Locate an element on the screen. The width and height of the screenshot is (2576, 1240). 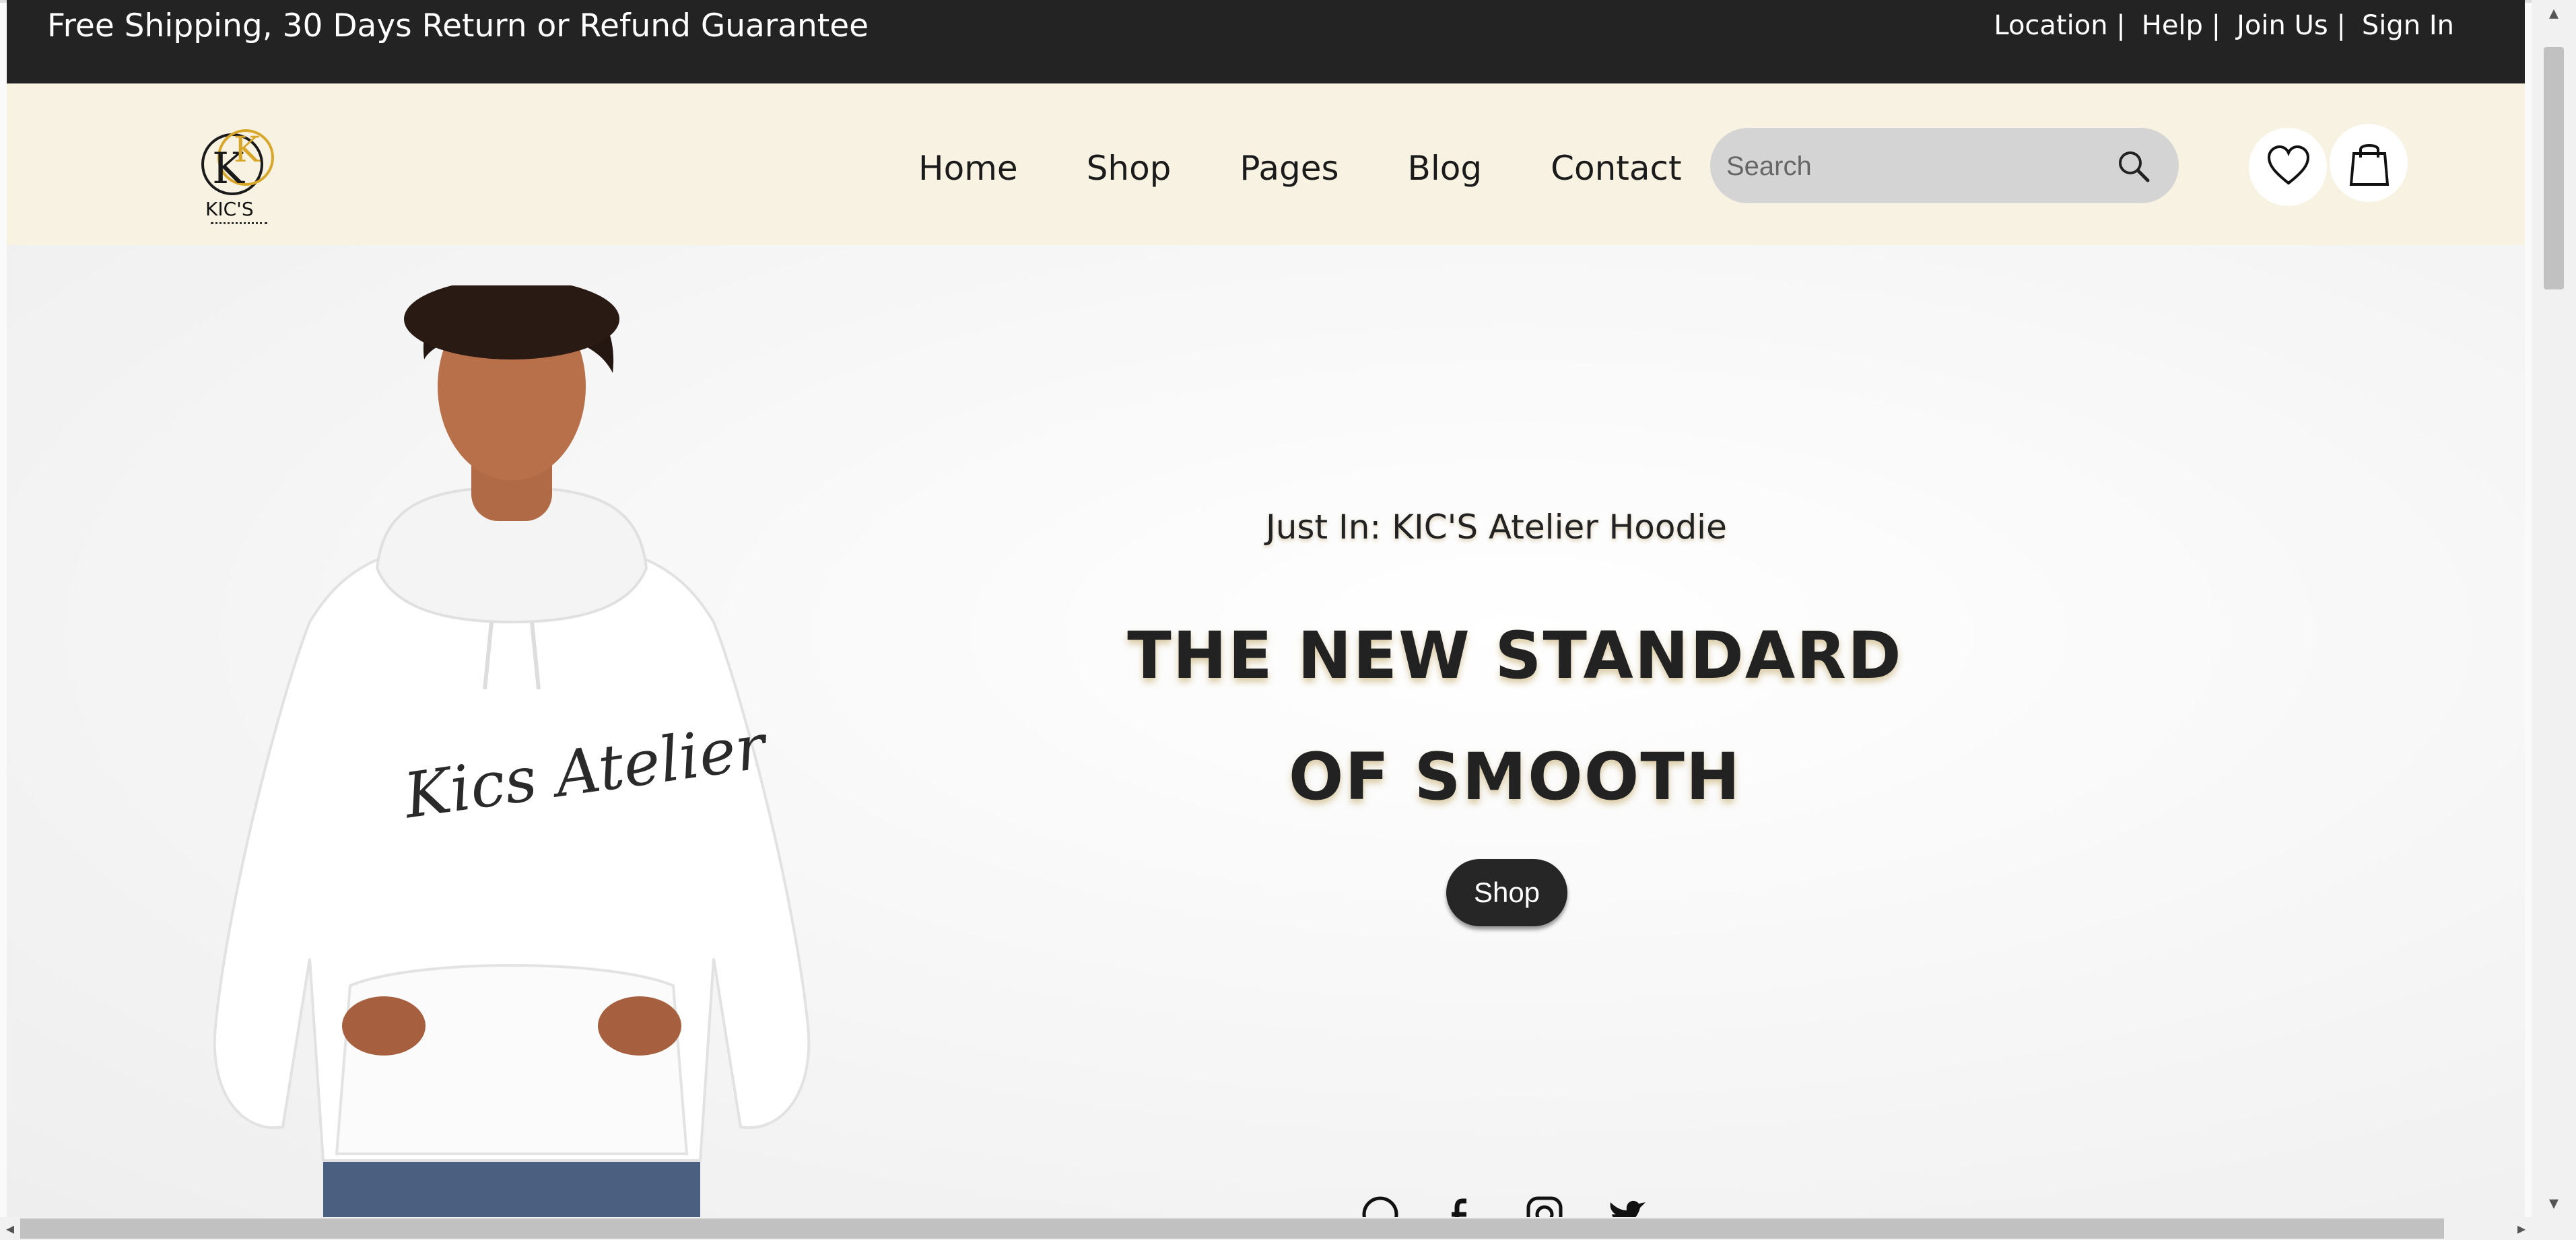
join-us-link: Join Us | is located at coordinates (2291, 25).